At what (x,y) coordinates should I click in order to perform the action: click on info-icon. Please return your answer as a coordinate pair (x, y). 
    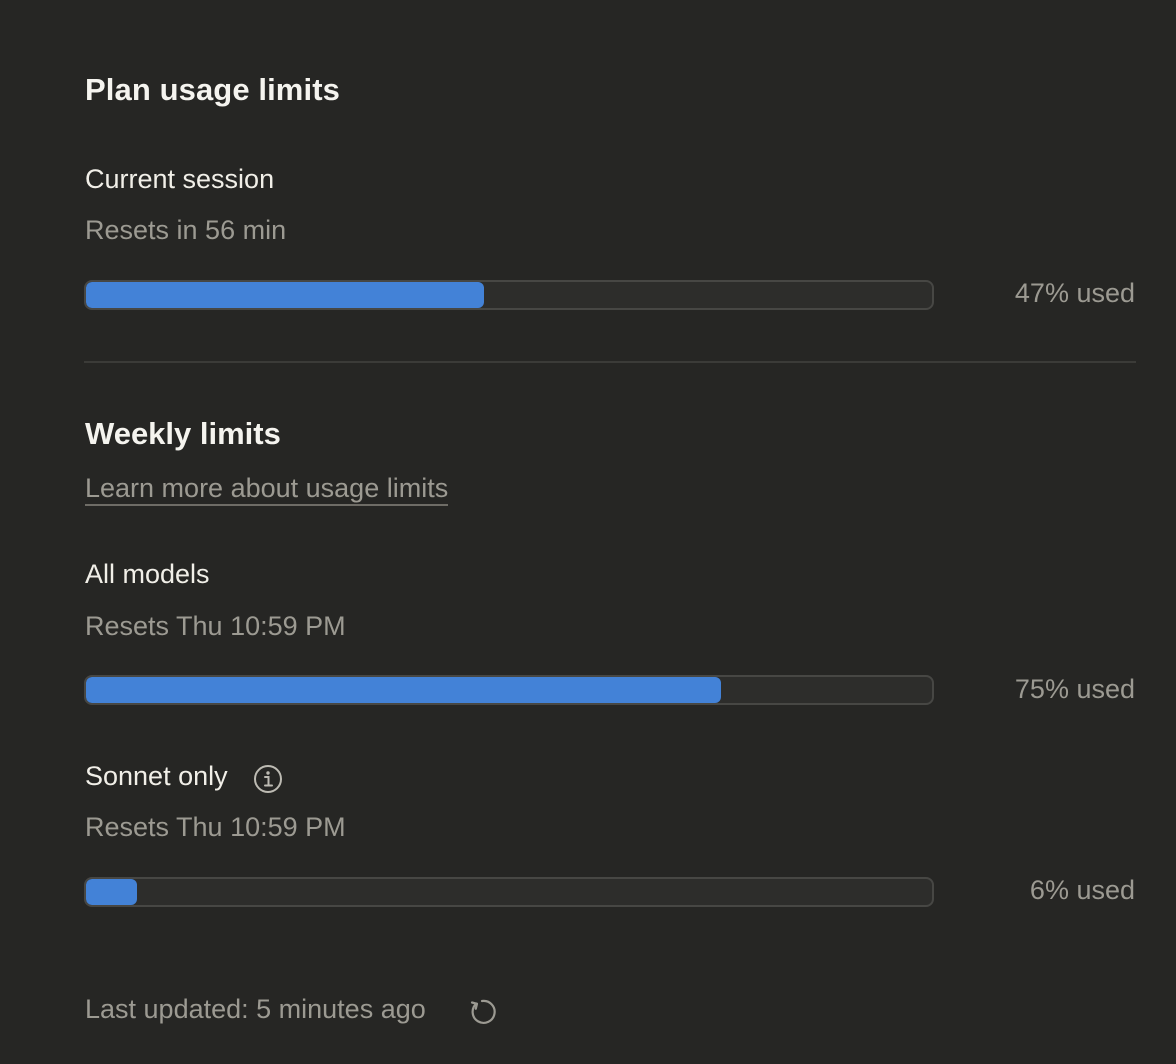
    Looking at the image, I should click on (268, 779).